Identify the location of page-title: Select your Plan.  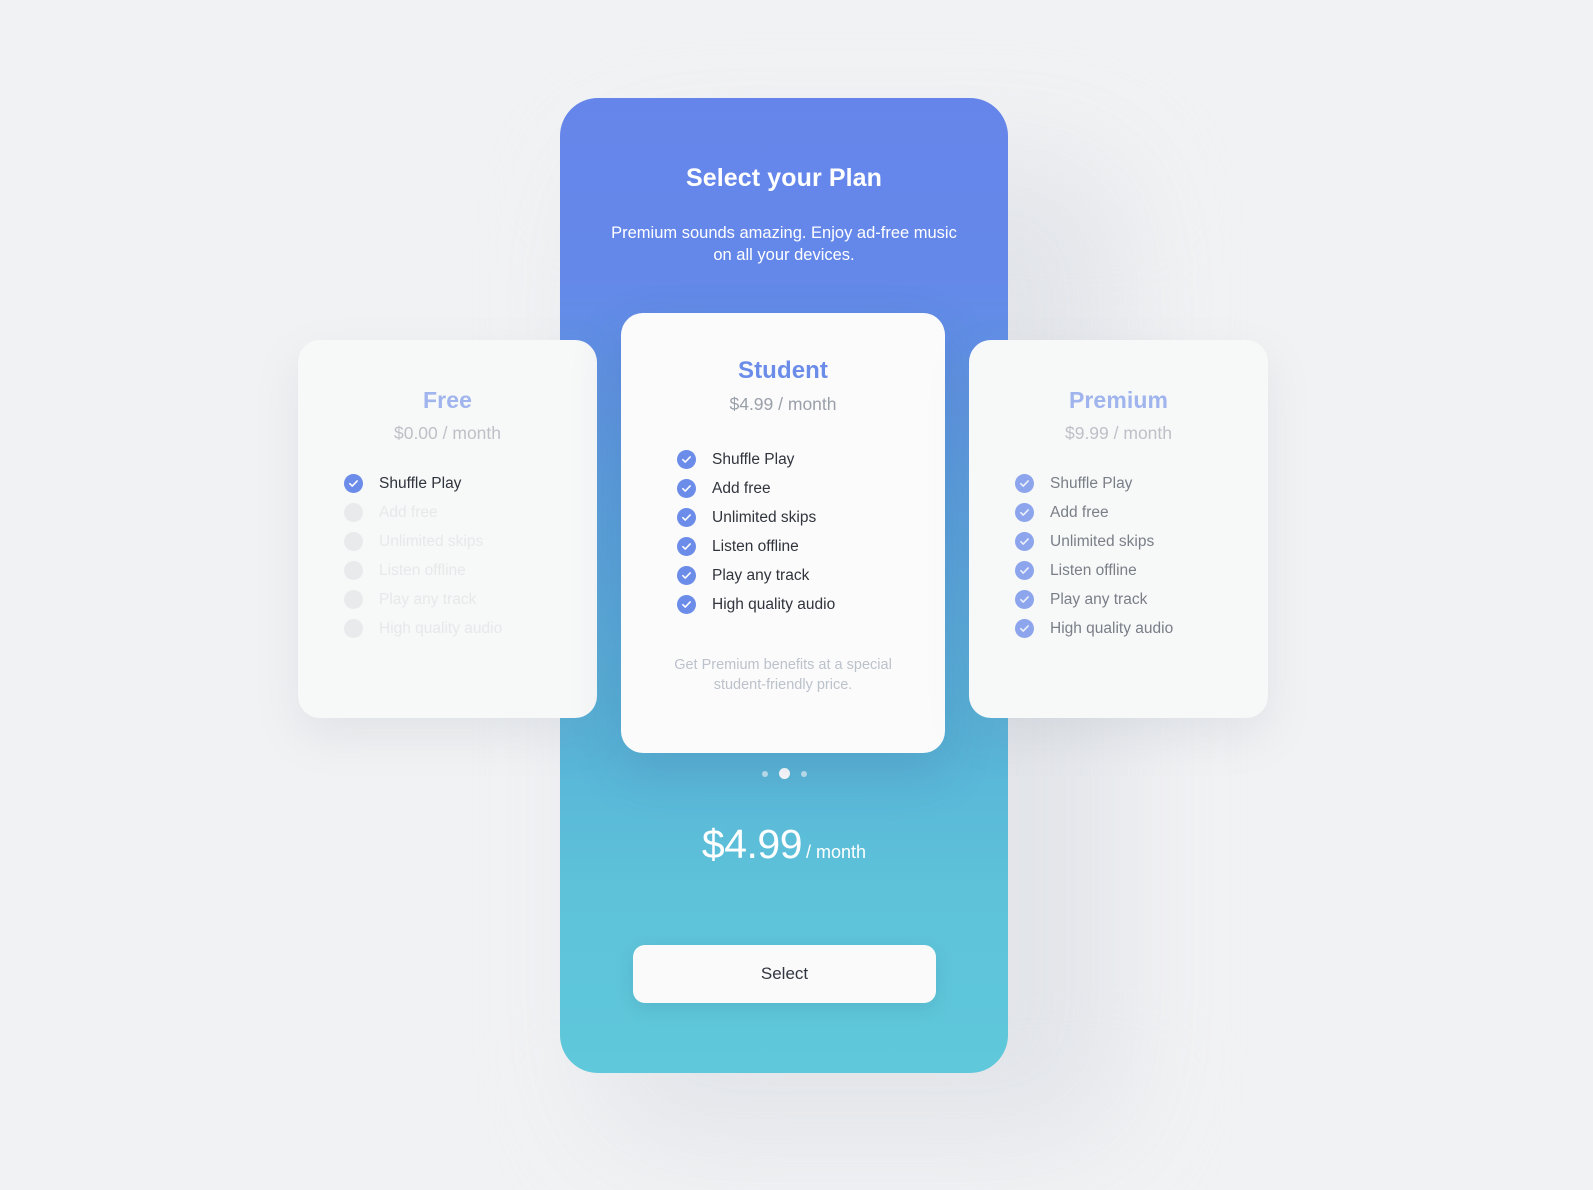
(784, 178).